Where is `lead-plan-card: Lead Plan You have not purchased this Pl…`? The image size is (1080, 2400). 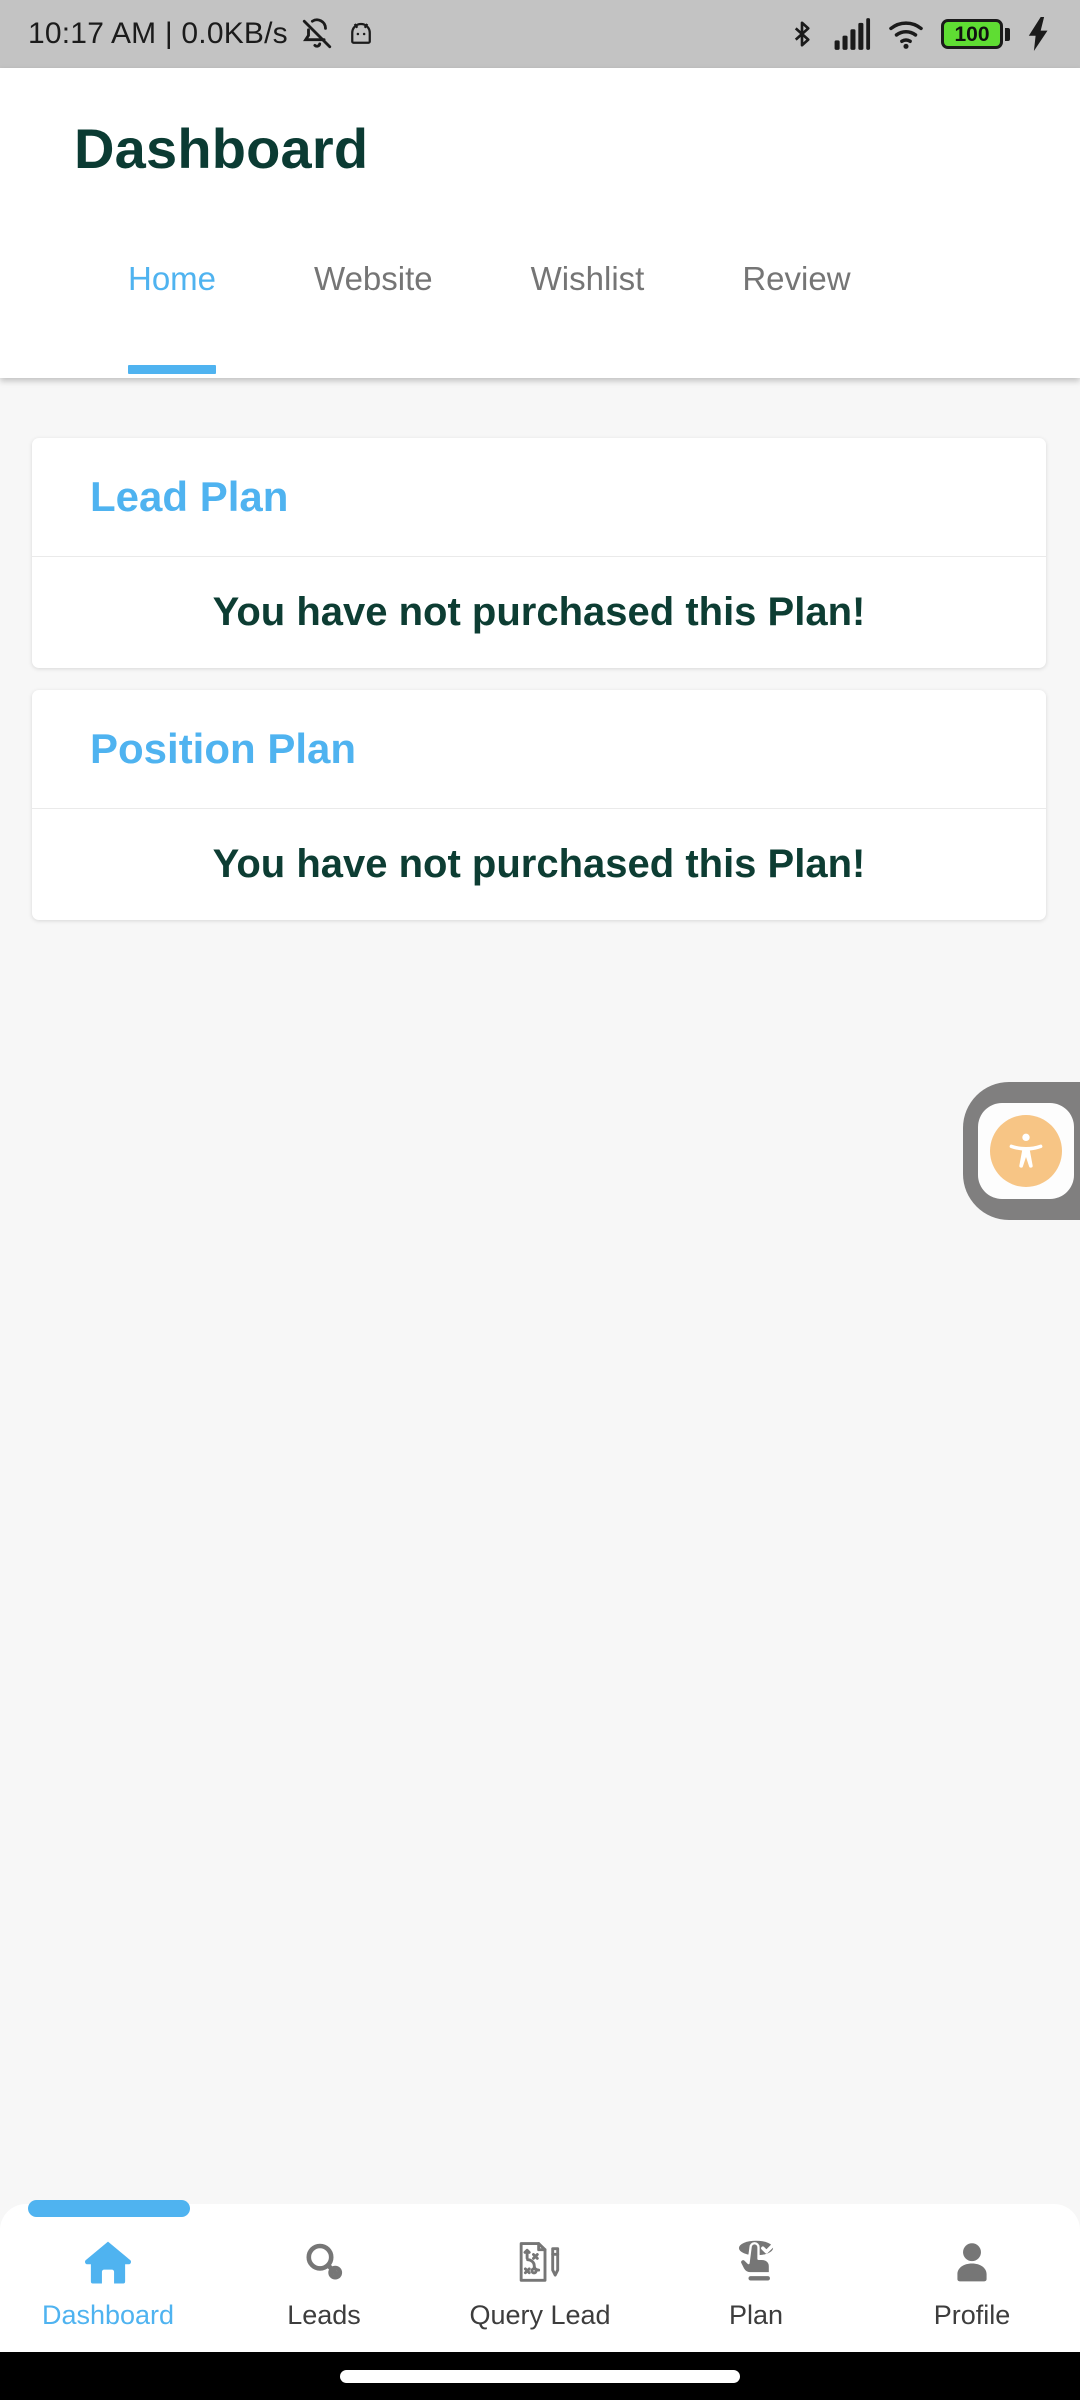 lead-plan-card: Lead Plan You have not purchased this Pl… is located at coordinates (539, 553).